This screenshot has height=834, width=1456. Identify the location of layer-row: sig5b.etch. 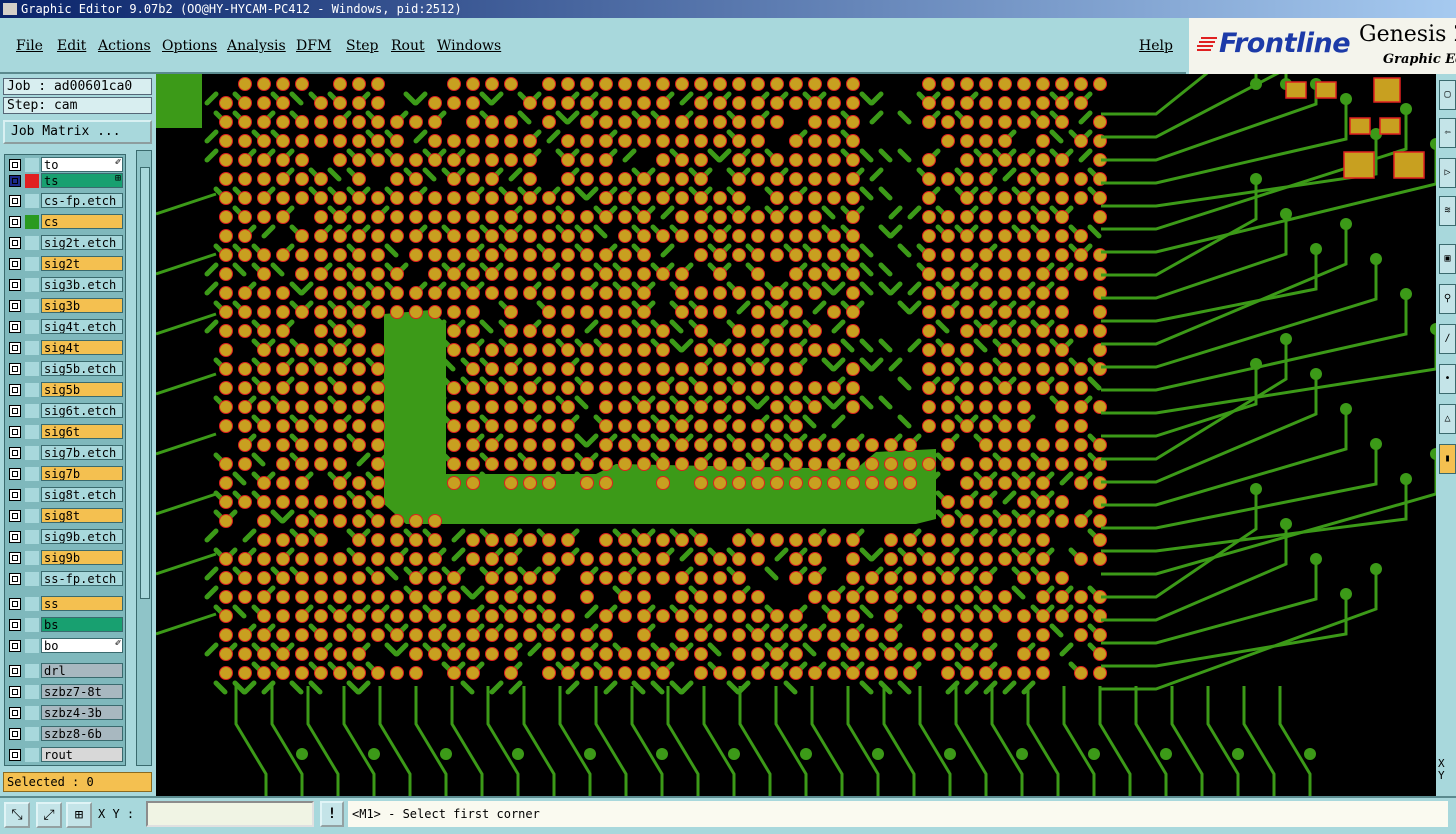
(65, 369).